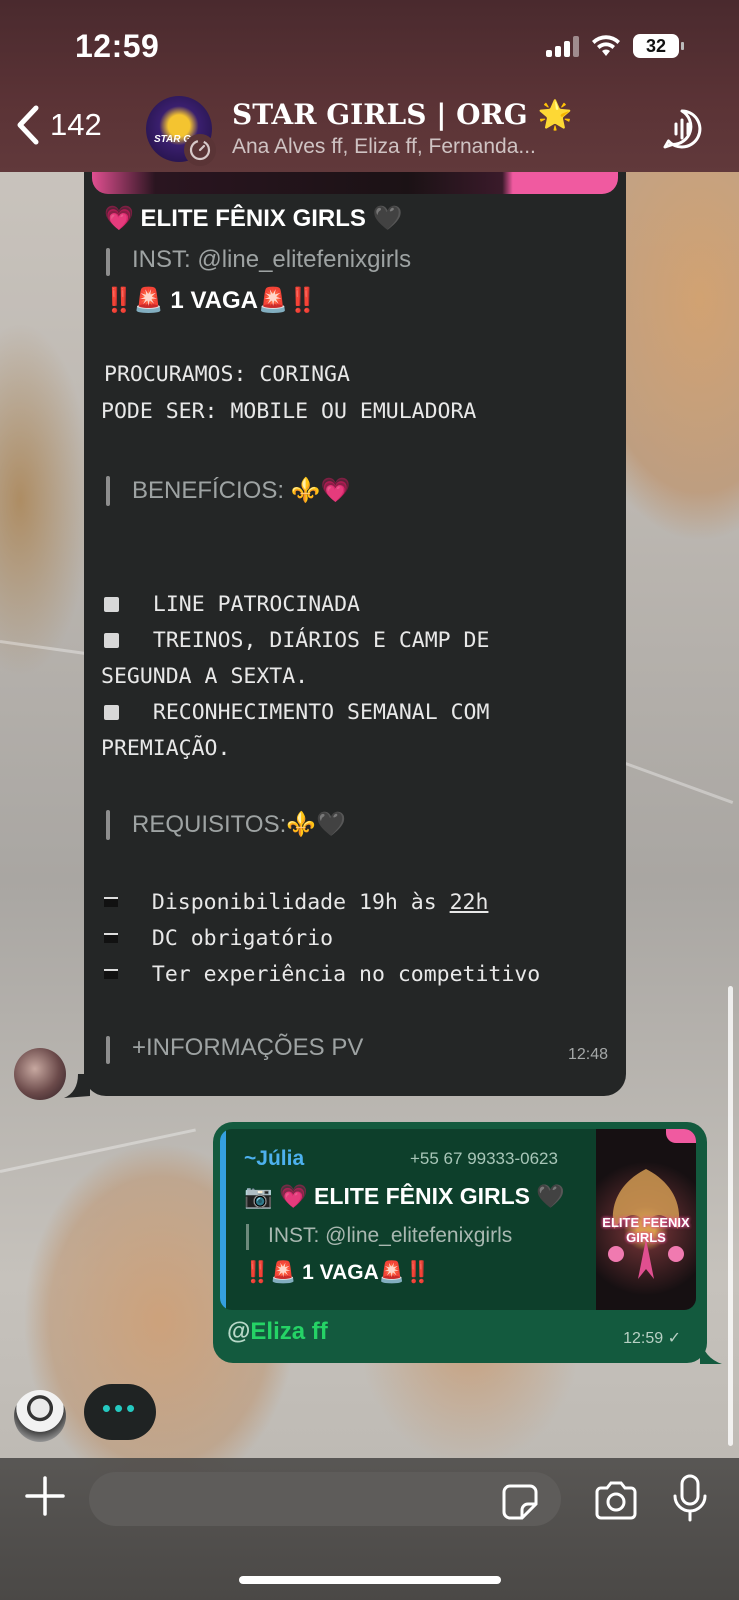  Describe the element at coordinates (117, 46) in the screenshot. I see `status-time: 12:59` at that location.